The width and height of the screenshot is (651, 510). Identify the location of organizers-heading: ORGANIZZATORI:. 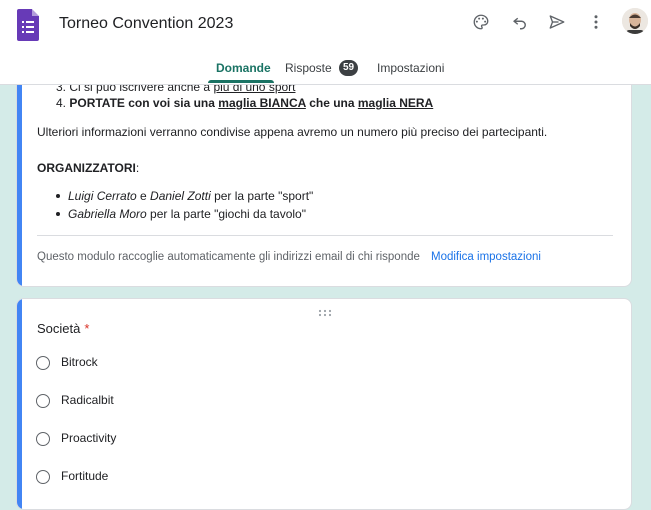
(88, 168).